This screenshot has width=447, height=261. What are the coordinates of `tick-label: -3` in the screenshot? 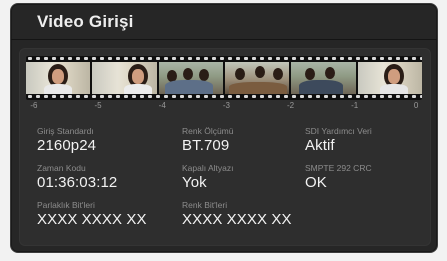 It's located at (226, 105).